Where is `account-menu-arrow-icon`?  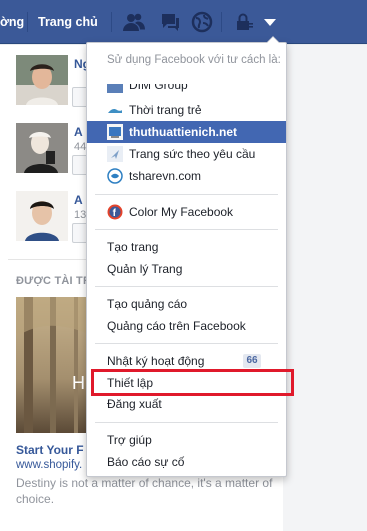
account-menu-arrow-icon is located at coordinates (270, 22).